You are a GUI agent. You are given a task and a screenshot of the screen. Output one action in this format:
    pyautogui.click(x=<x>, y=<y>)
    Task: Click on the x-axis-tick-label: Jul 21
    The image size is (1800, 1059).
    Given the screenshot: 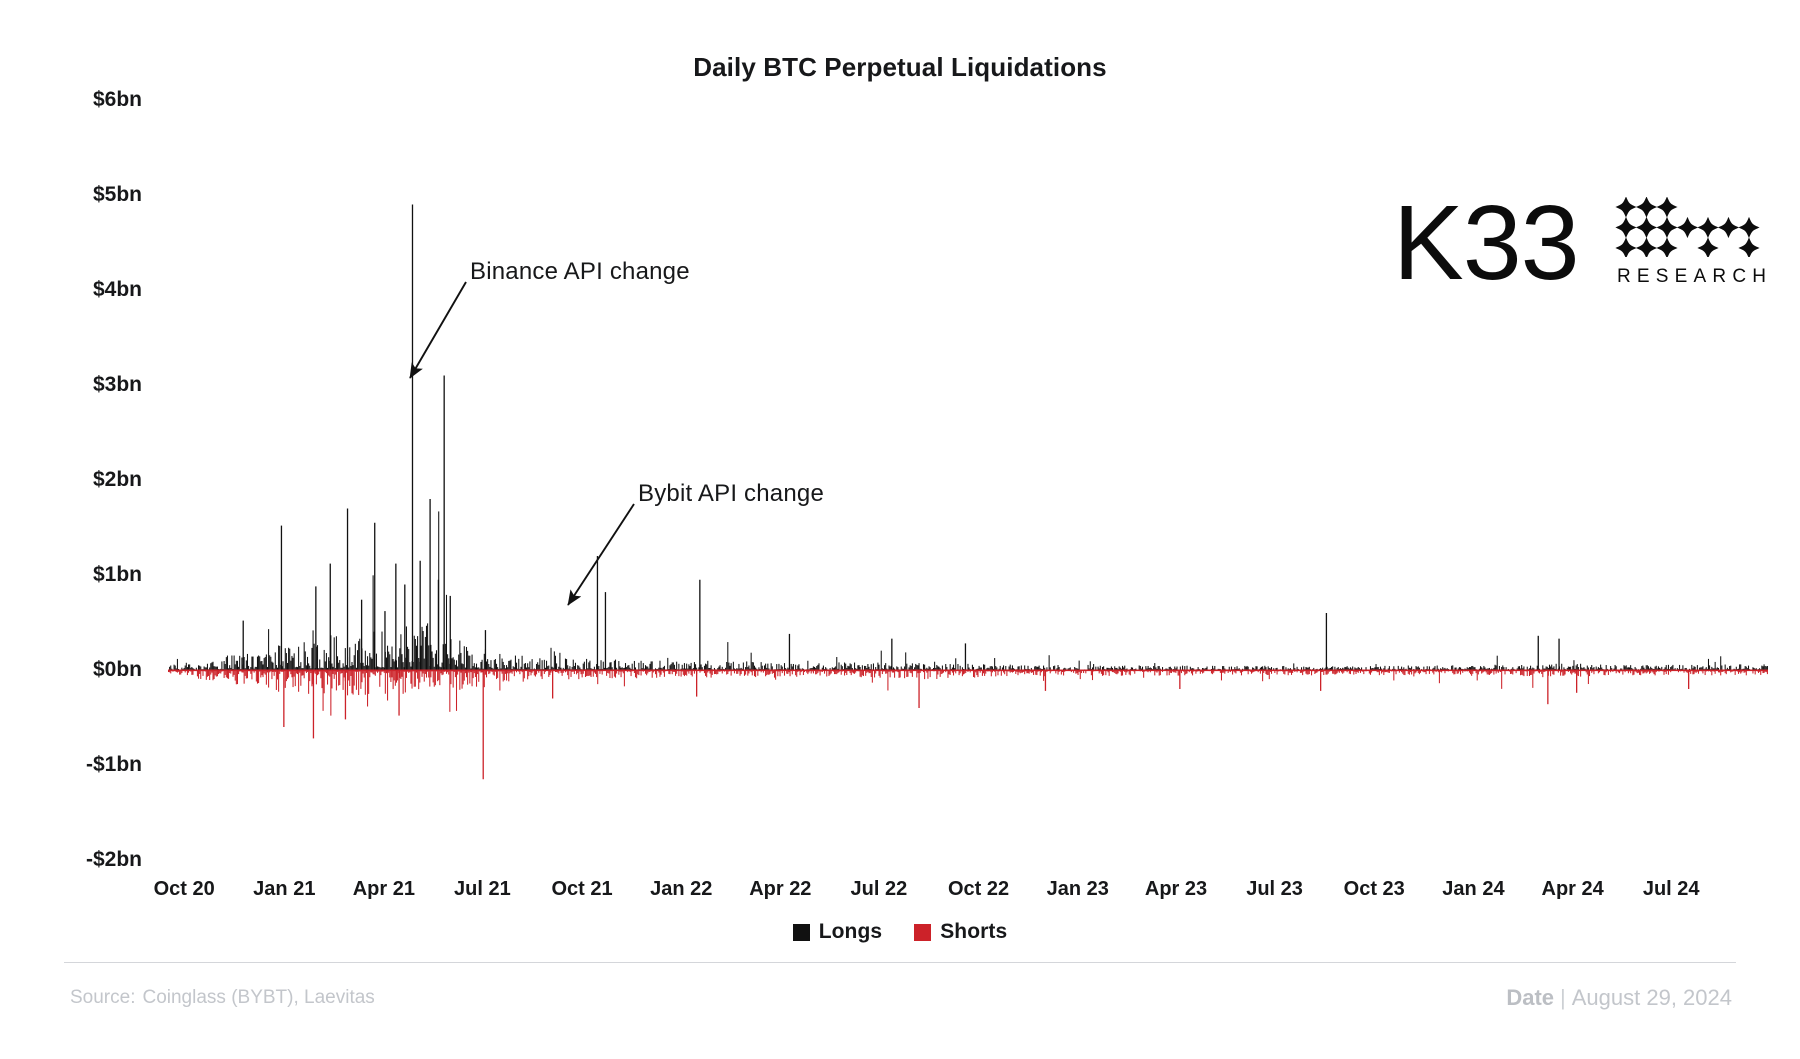 What is the action you would take?
    pyautogui.click(x=482, y=889)
    